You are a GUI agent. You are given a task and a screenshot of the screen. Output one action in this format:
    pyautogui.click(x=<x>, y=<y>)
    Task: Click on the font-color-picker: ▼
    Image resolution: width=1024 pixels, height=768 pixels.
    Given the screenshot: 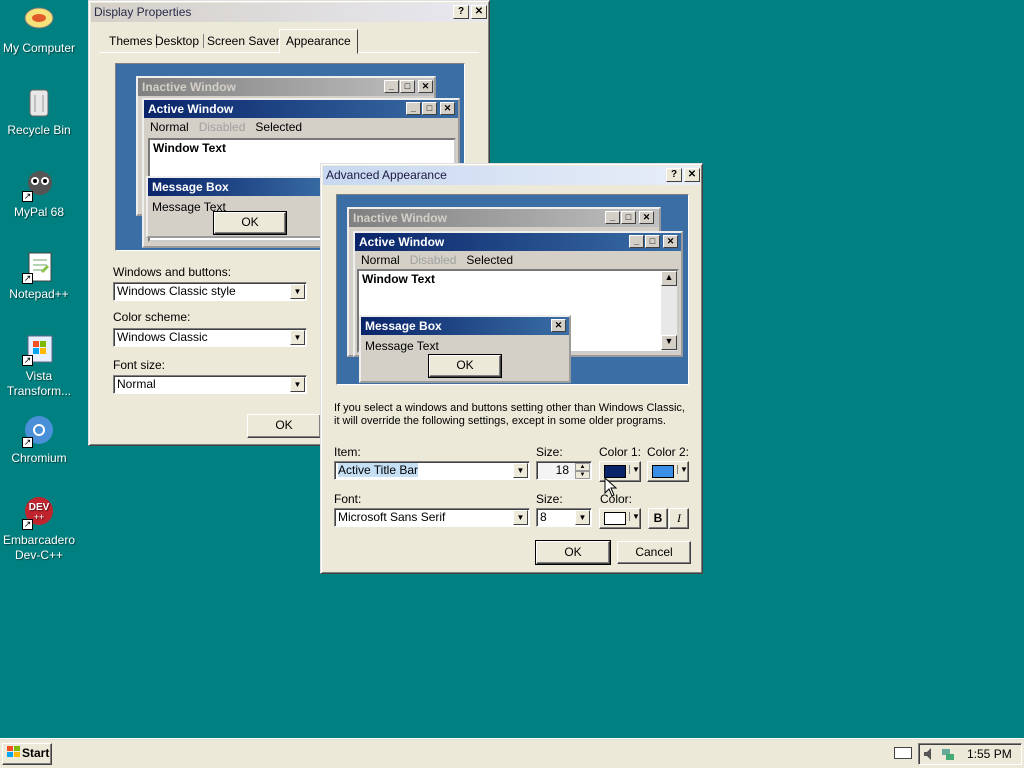 What is the action you would take?
    pyautogui.click(x=620, y=518)
    